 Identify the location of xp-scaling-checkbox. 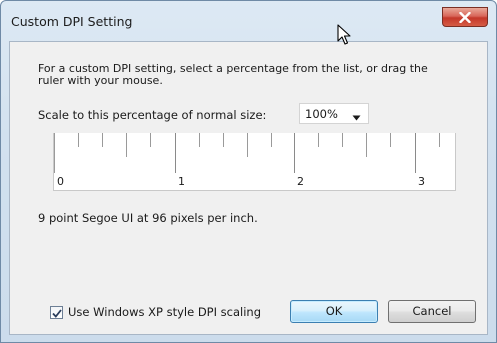
(56, 312).